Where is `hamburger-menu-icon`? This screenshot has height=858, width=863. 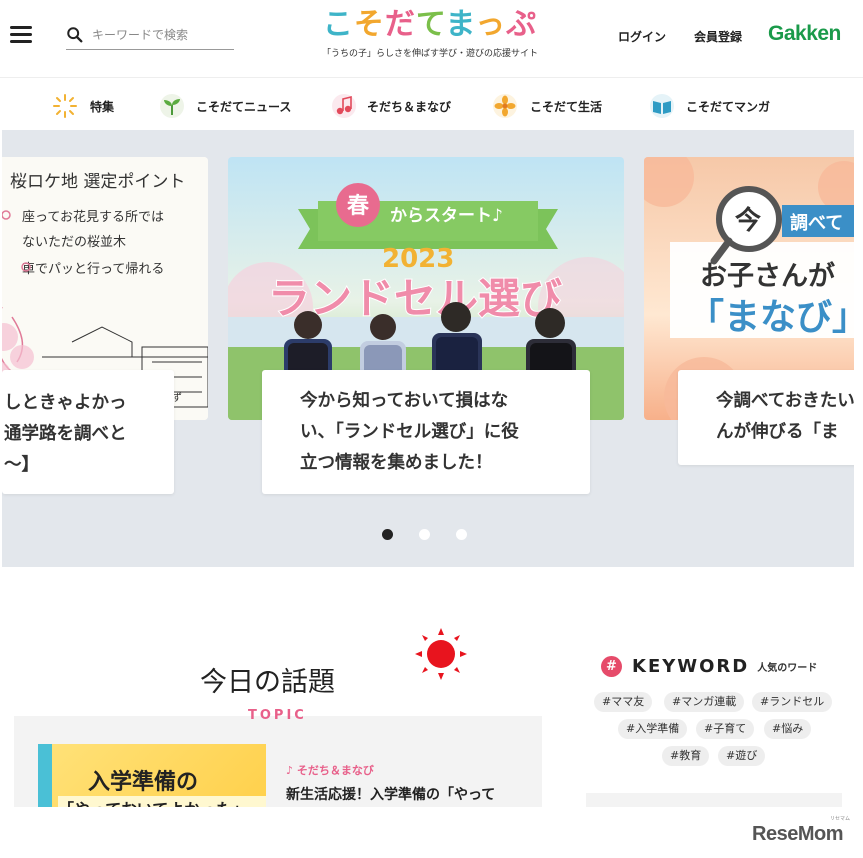
hamburger-menu-icon is located at coordinates (21, 35).